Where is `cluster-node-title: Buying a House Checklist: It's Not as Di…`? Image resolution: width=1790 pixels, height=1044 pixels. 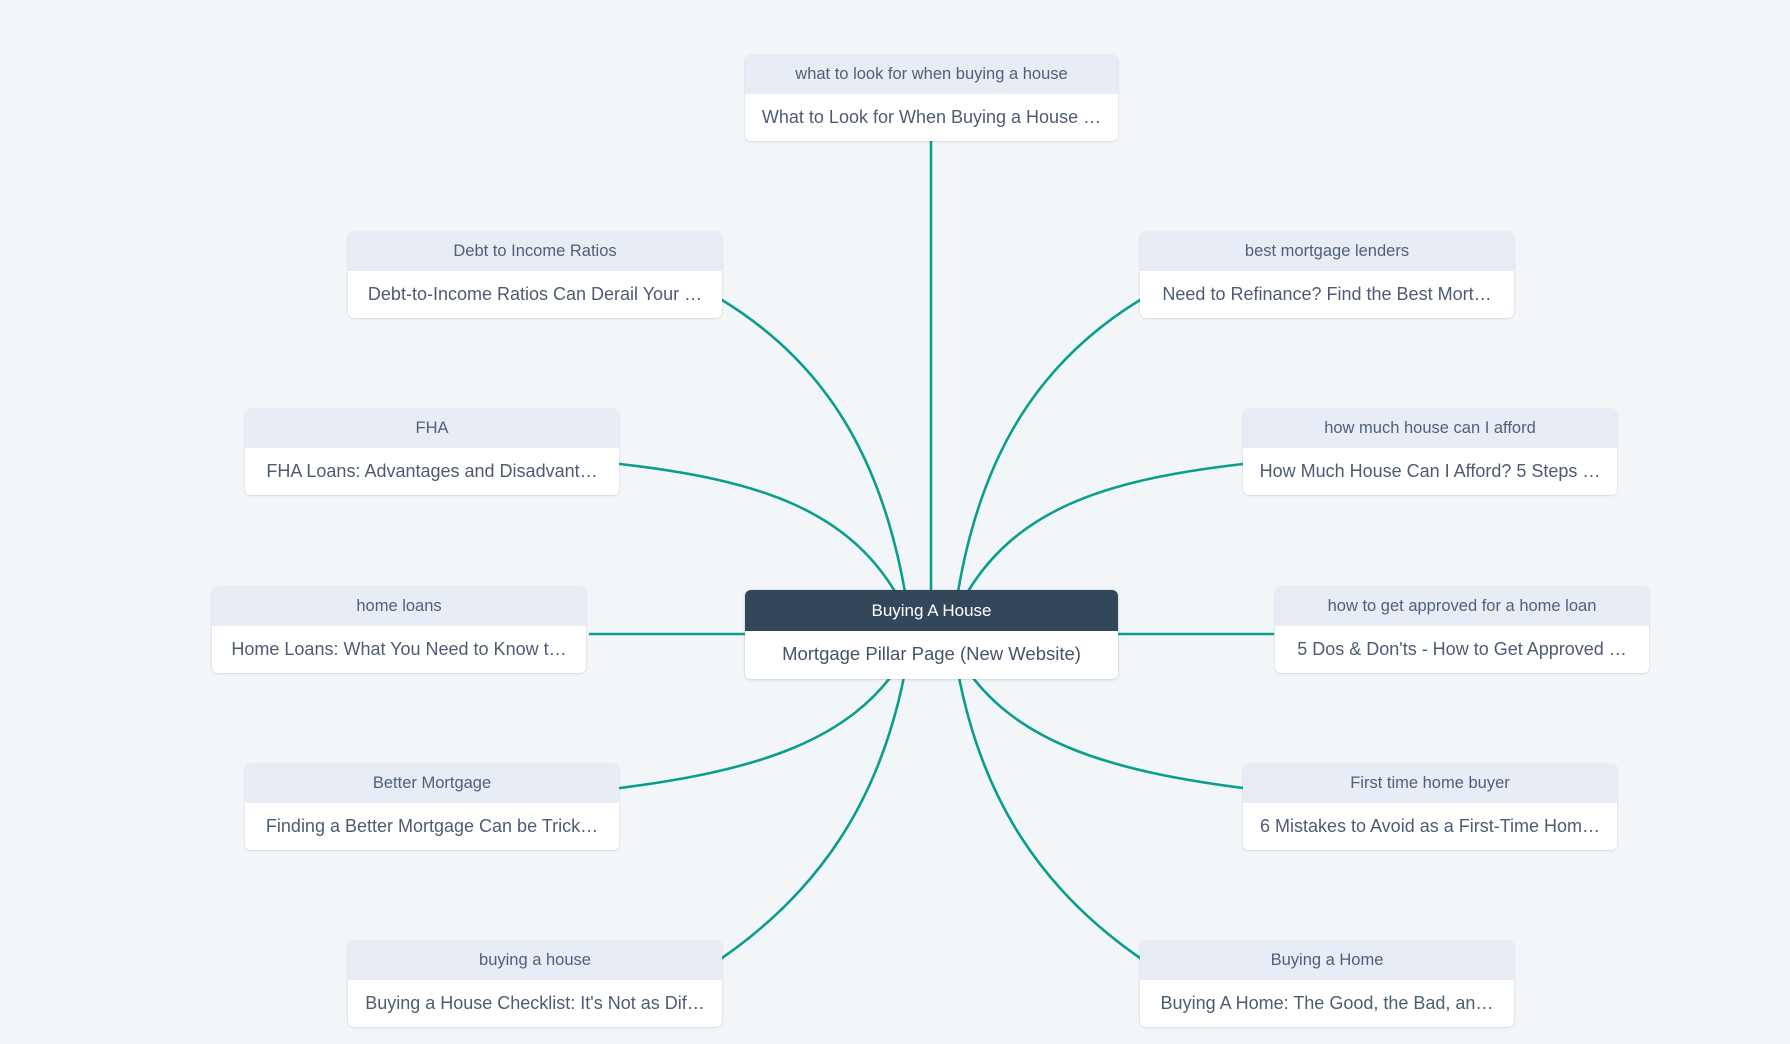 cluster-node-title: Buying a House Checklist: It's Not as Di… is located at coordinates (535, 1003).